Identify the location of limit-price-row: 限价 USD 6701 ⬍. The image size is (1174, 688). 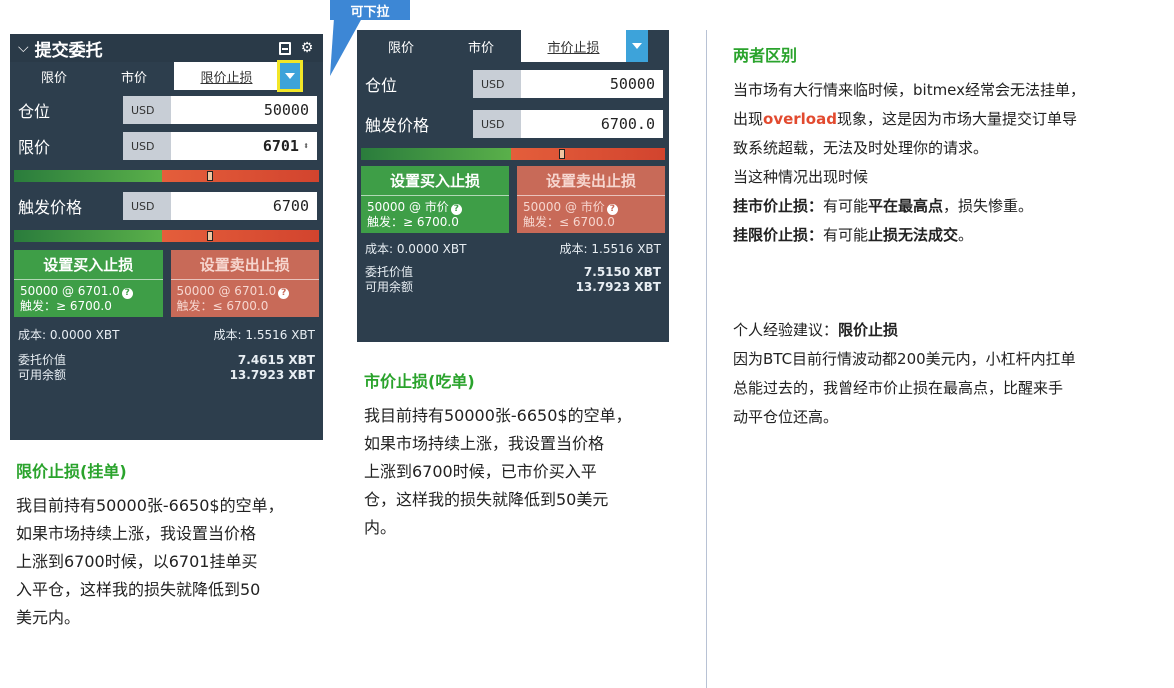
(166, 146).